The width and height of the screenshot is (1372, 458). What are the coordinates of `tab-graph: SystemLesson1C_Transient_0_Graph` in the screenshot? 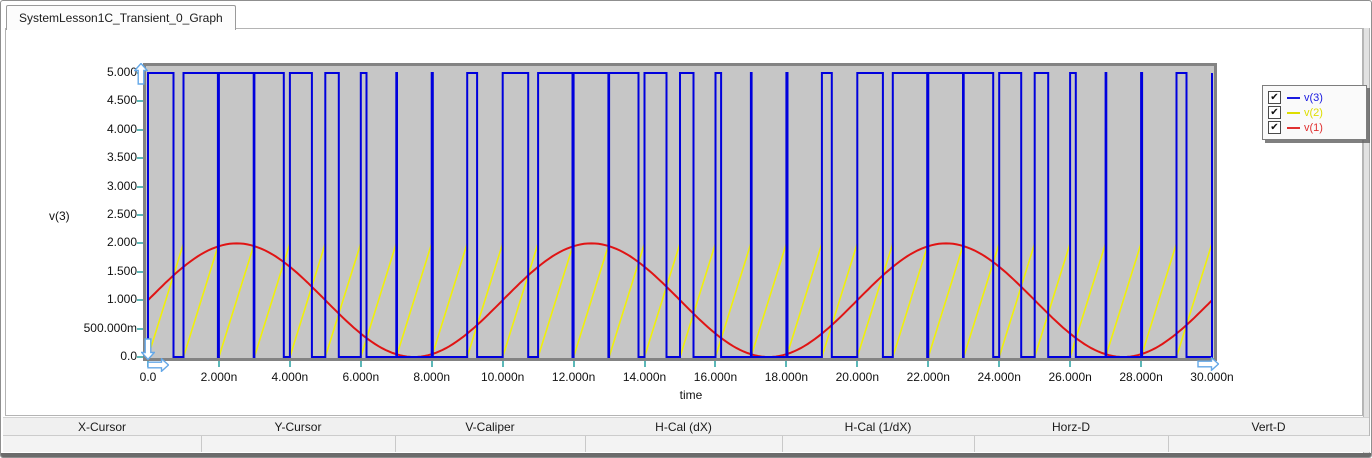 It's located at (121, 17).